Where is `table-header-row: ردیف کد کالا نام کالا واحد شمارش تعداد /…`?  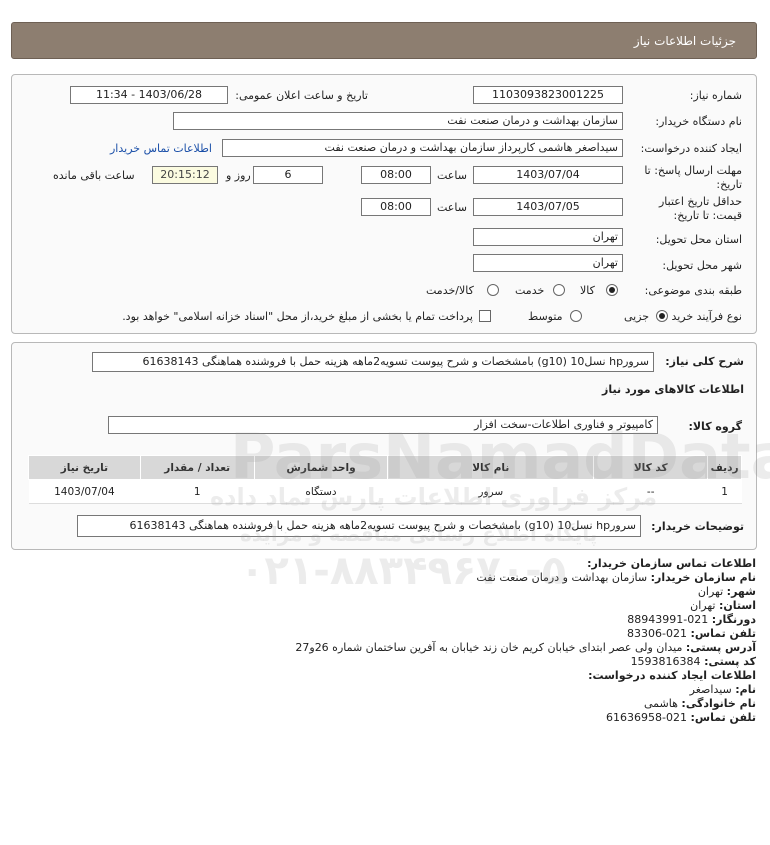
table-header-row: ردیف کد کالا نام کالا واحد شمارش تعداد /… is located at coordinates (385, 467).